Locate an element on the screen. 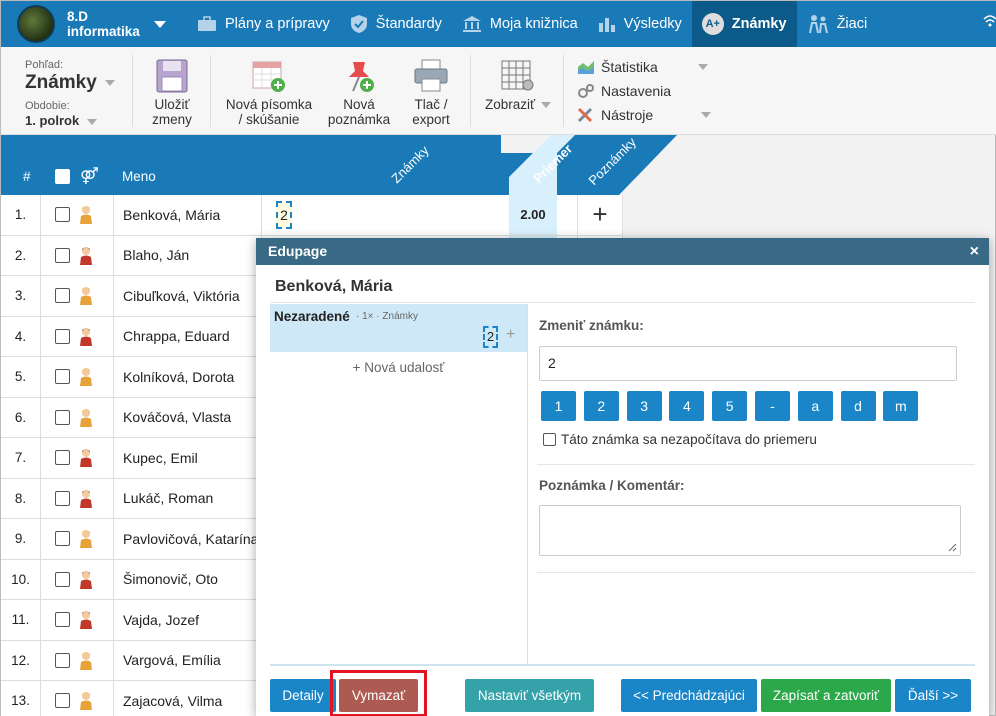 This screenshot has width=996, height=716. view-selector: Pohľad: Známky Obdobie: 1. polrok is located at coordinates (70, 93).